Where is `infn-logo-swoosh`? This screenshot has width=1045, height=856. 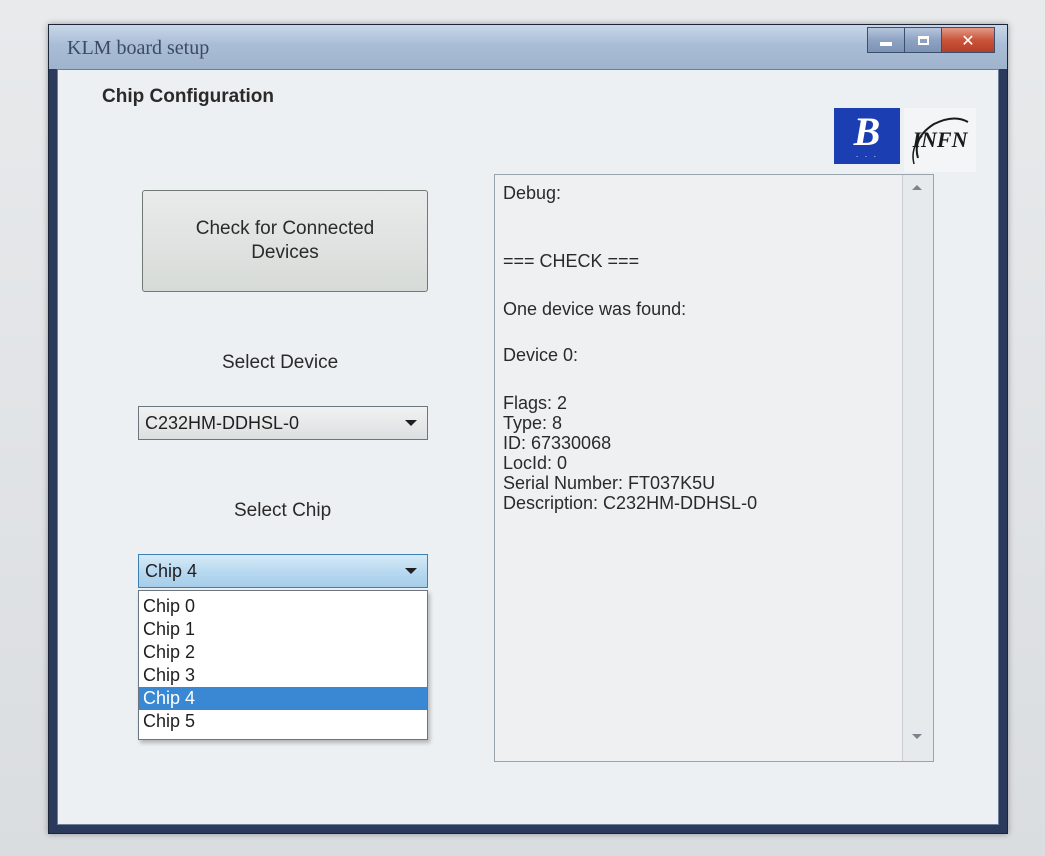
infn-logo-swoosh is located at coordinates (940, 141).